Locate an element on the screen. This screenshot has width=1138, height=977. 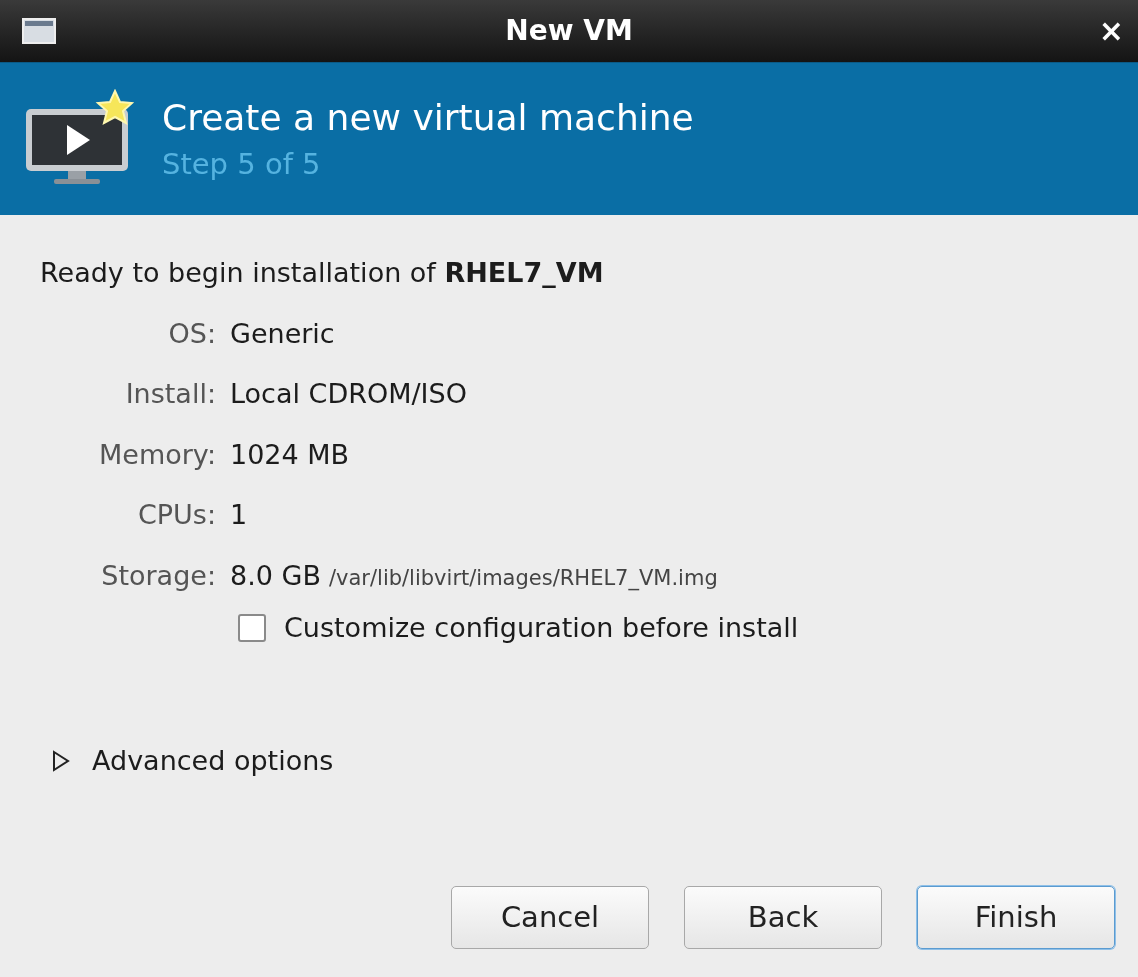
field-label: Install: is located at coordinates (170, 394).